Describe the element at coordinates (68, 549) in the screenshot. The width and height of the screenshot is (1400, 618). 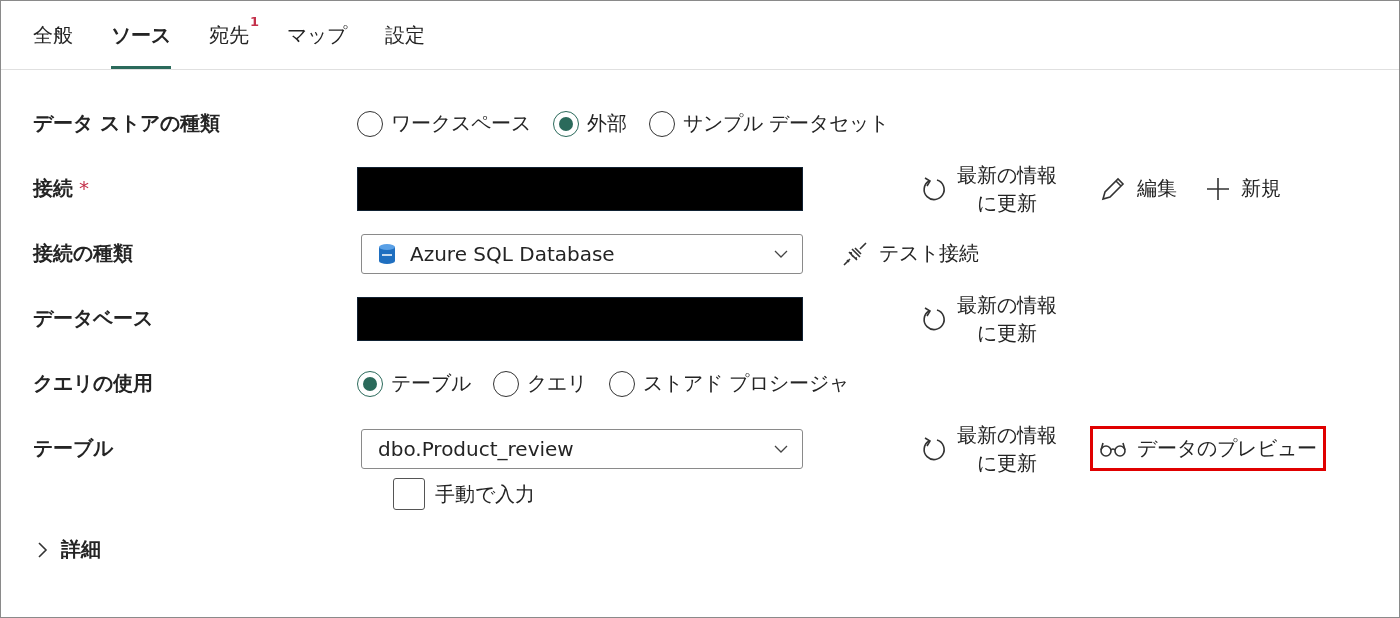
I see `details-expander: 詳細` at that location.